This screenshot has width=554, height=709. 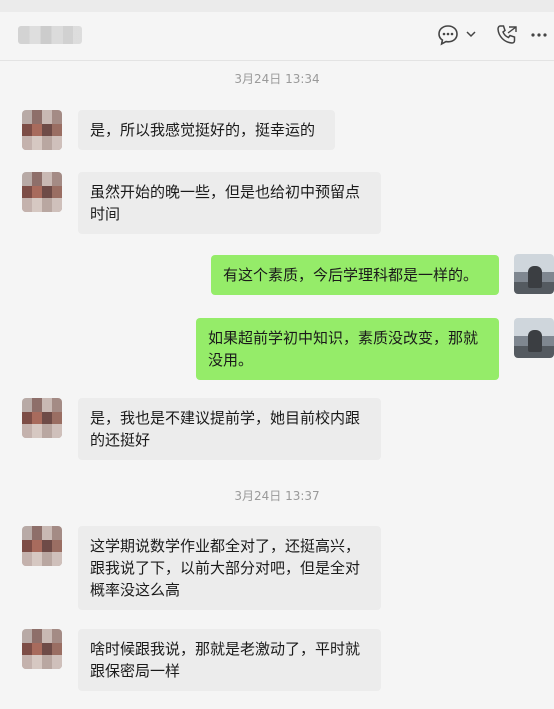 I want to click on window-top-strip, so click(x=277, y=6).